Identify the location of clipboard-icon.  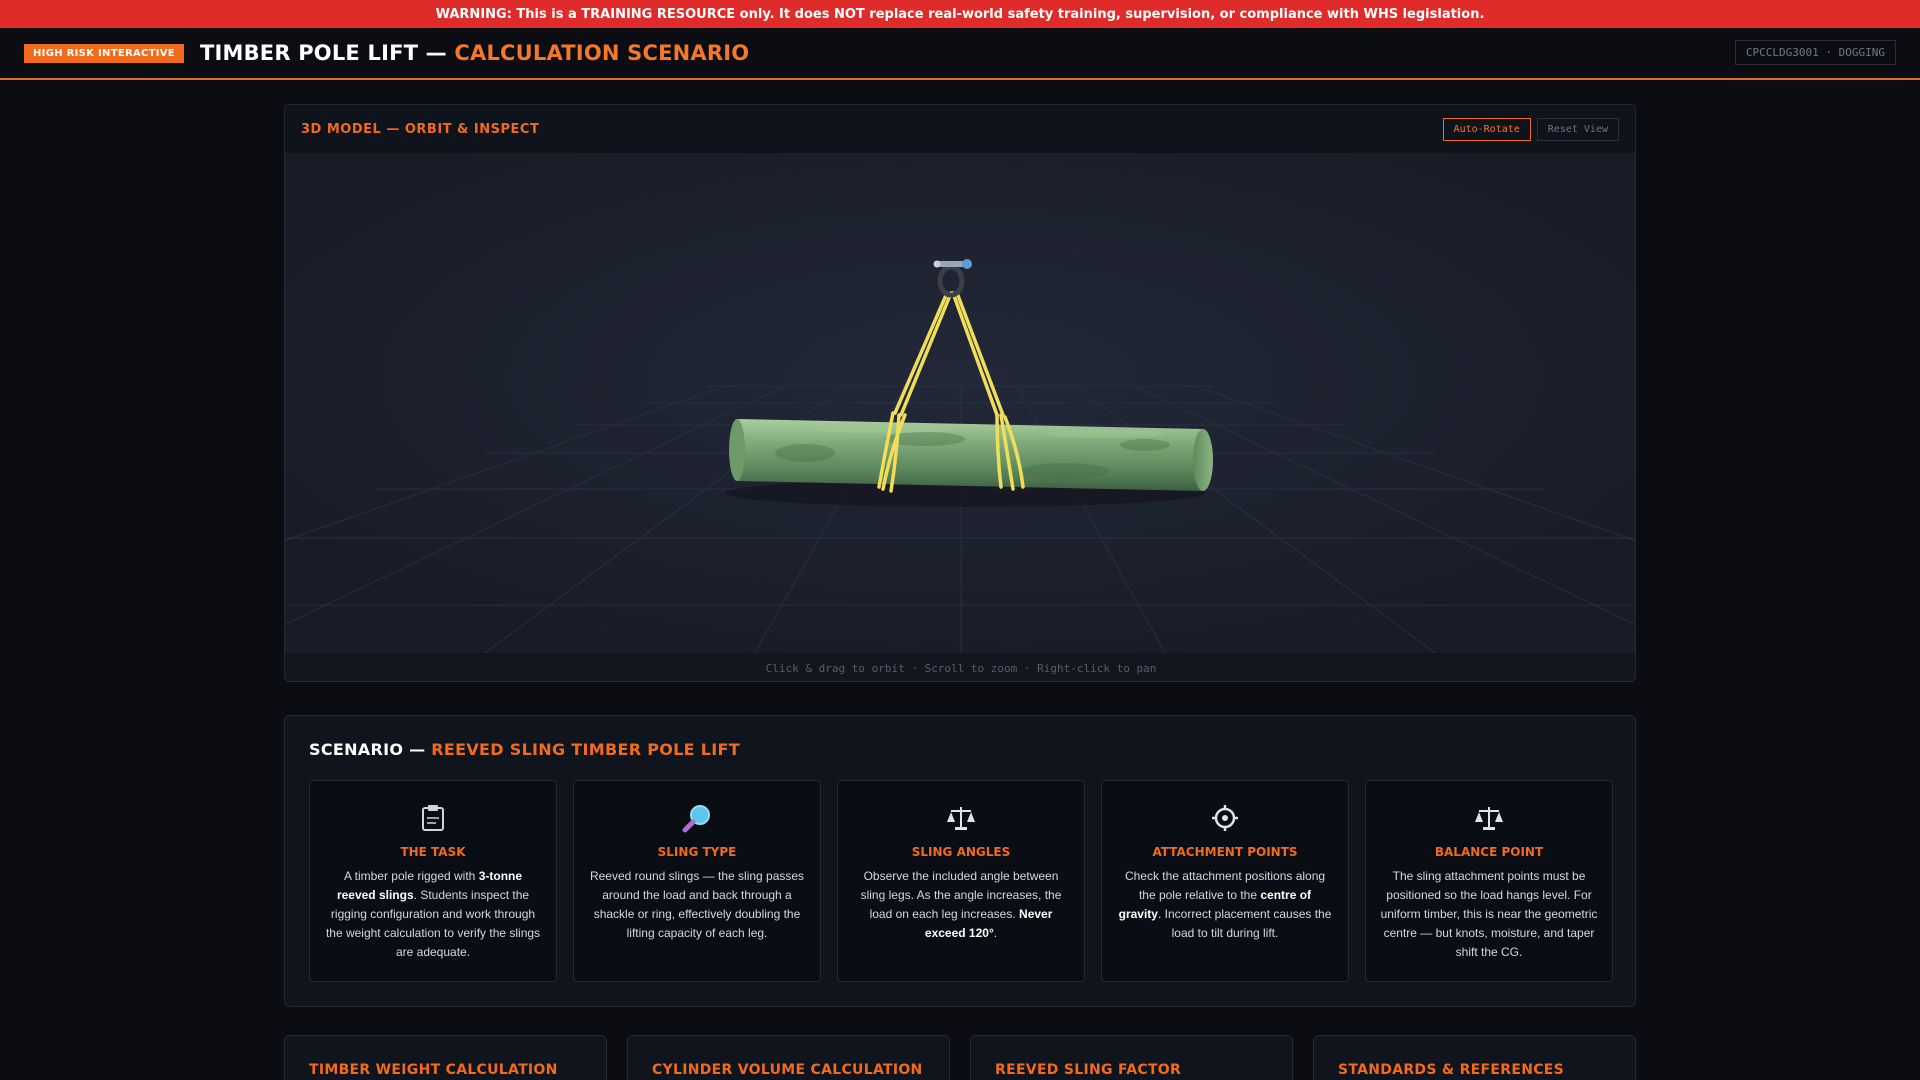
(433, 818).